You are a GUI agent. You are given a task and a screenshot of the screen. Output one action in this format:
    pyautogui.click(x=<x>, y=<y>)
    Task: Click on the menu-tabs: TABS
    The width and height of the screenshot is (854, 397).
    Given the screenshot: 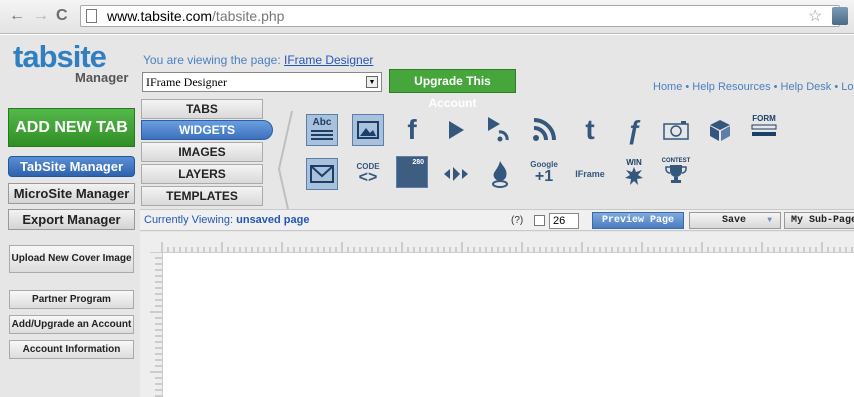 What is the action you would take?
    pyautogui.click(x=202, y=109)
    